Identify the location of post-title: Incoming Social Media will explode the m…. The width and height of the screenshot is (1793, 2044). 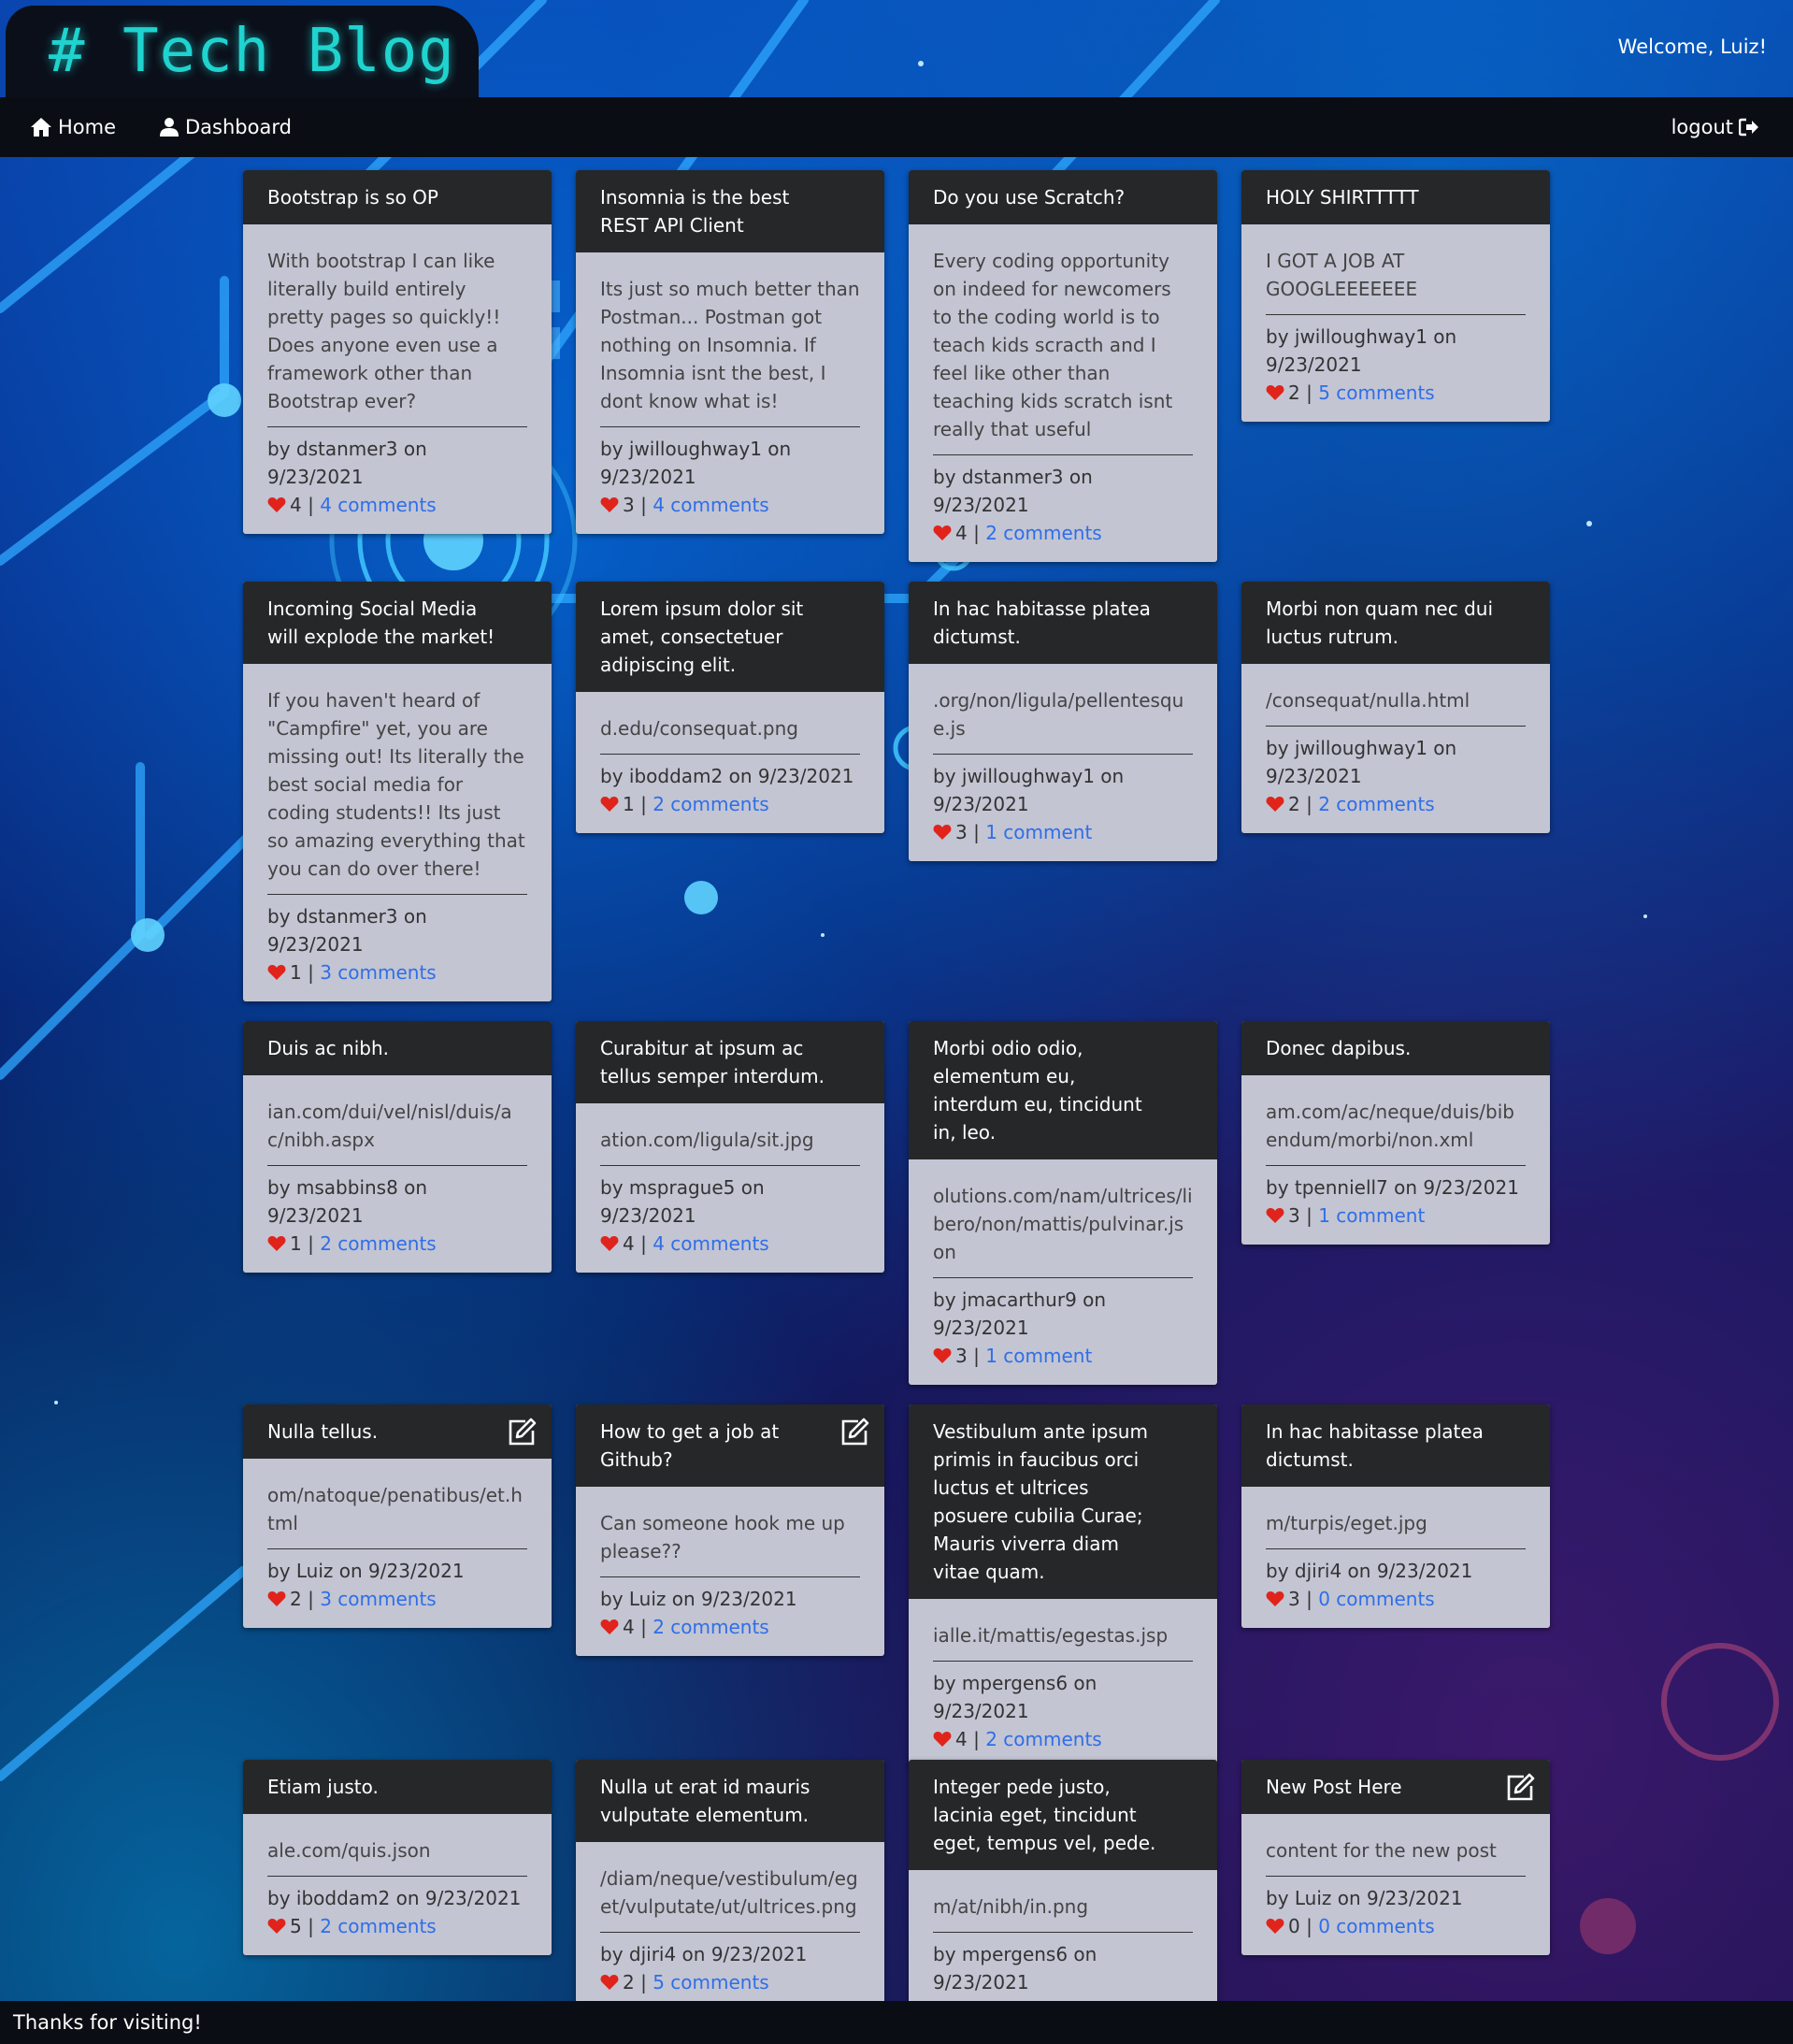
(381, 622).